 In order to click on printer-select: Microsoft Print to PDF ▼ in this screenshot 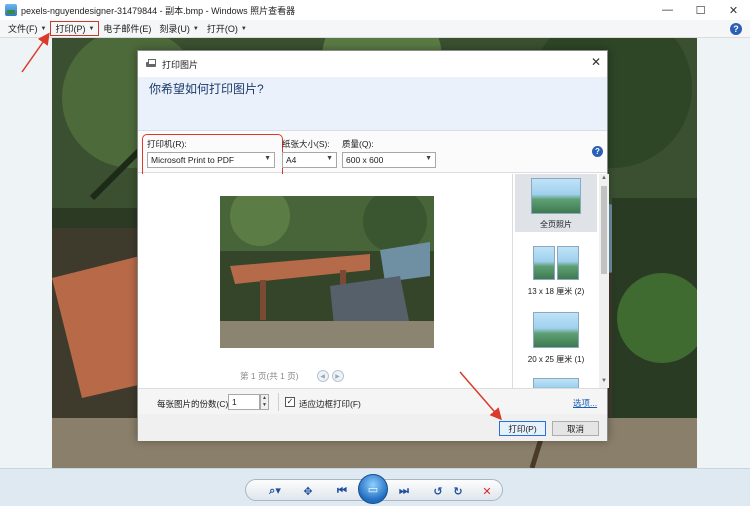, I will do `click(211, 160)`.